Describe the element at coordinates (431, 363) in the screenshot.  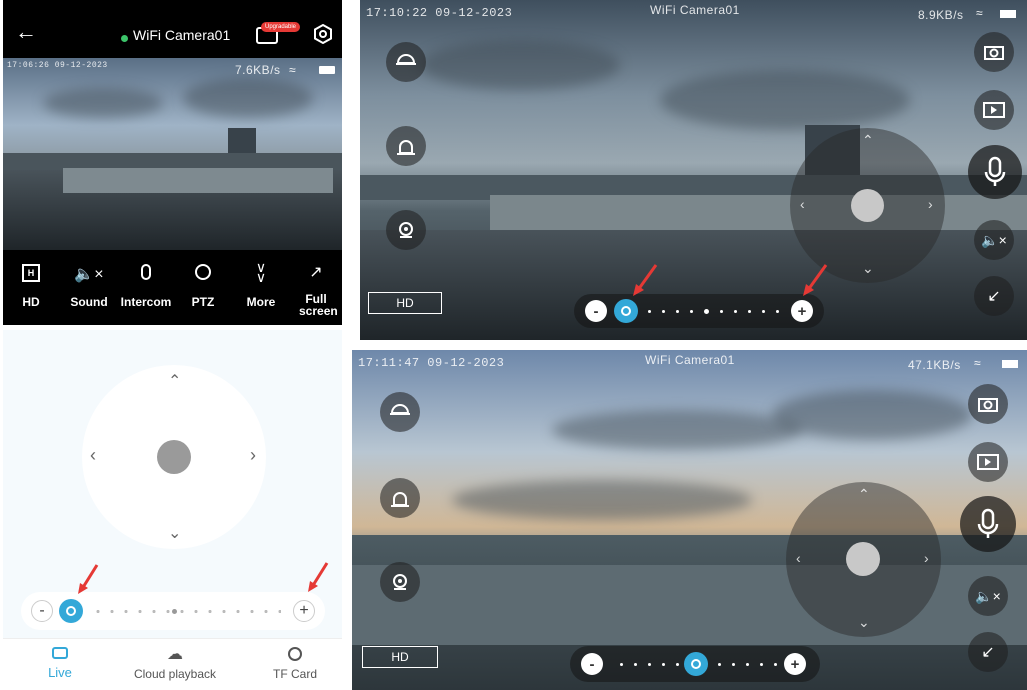
I see `video-timestamp: 17:11:47 09-12-2023` at that location.